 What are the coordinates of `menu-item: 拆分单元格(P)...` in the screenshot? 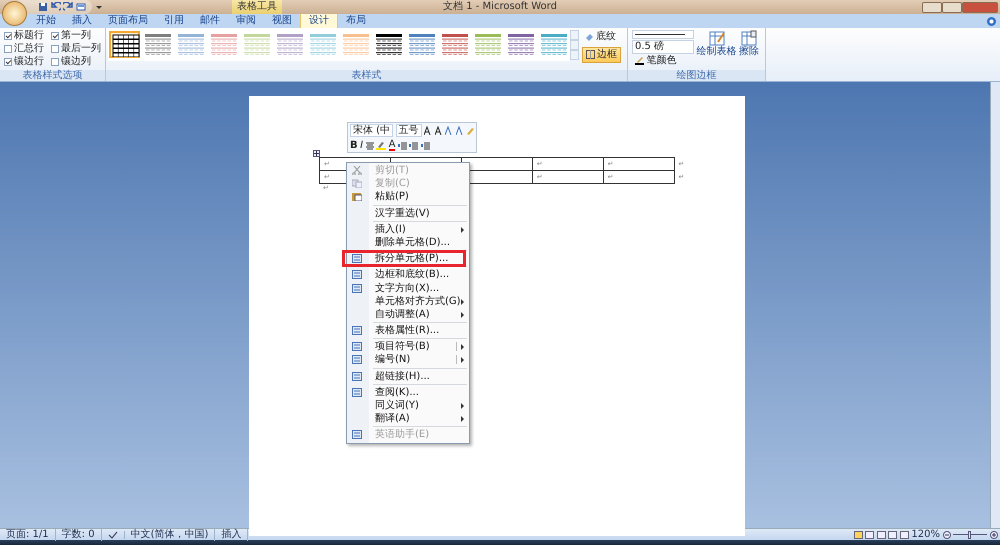 It's located at (408, 259).